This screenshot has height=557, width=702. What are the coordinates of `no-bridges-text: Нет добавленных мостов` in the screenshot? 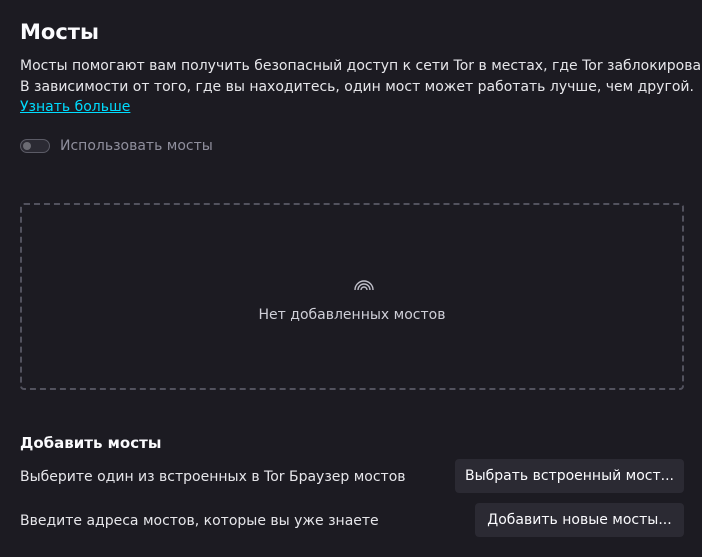 It's located at (352, 315).